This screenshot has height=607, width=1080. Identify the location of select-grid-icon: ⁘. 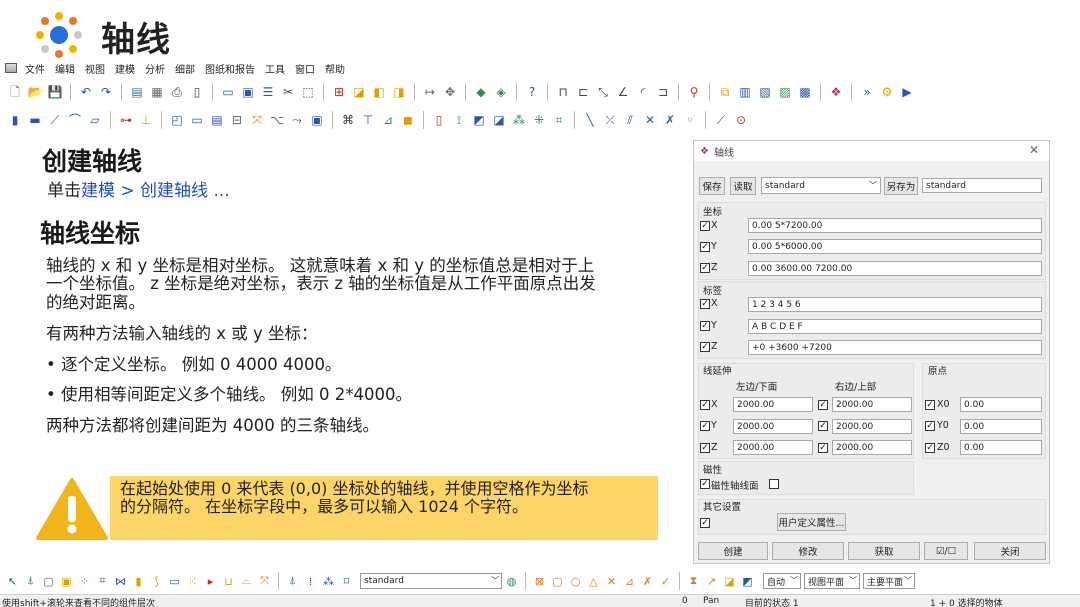
(84, 581).